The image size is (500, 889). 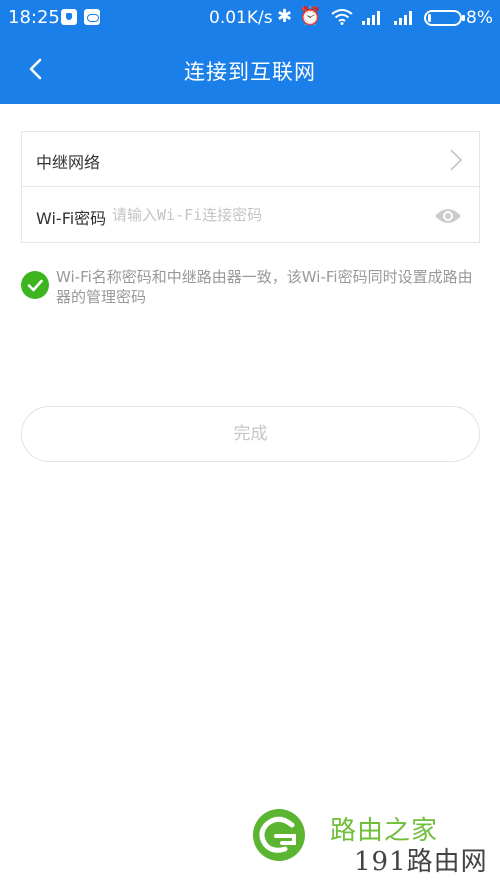 What do you see at coordinates (448, 216) in the screenshot?
I see `eye-icon` at bounding box center [448, 216].